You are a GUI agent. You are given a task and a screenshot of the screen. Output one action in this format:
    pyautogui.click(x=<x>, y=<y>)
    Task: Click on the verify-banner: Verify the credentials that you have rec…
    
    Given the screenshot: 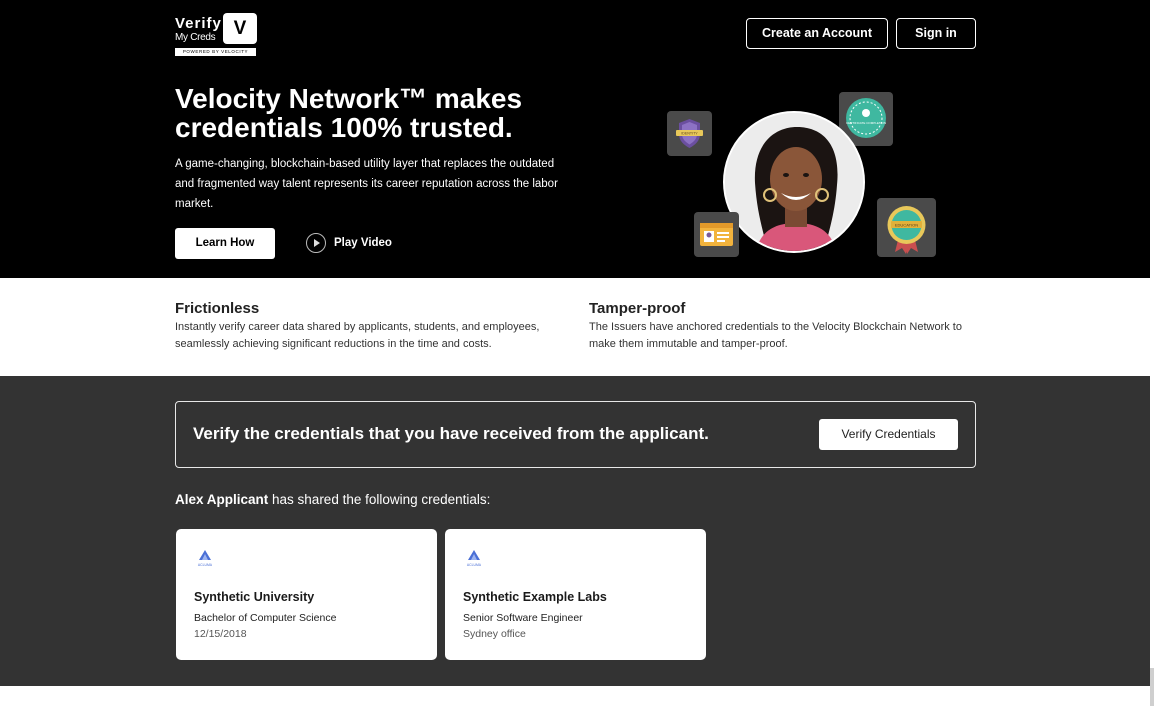 What is the action you would take?
    pyautogui.click(x=575, y=434)
    